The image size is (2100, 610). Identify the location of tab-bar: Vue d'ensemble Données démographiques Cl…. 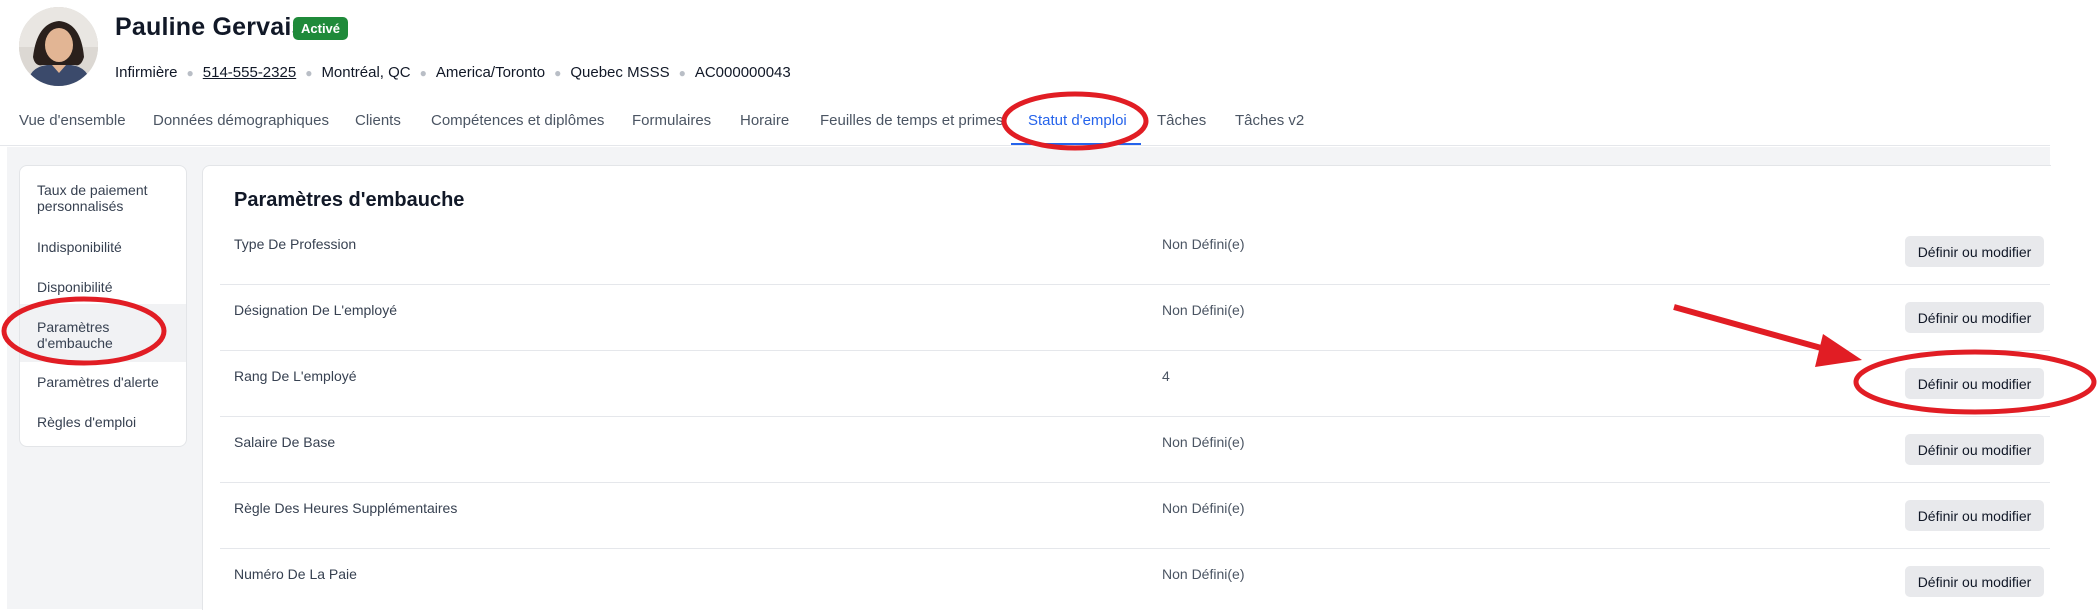
(1025, 121).